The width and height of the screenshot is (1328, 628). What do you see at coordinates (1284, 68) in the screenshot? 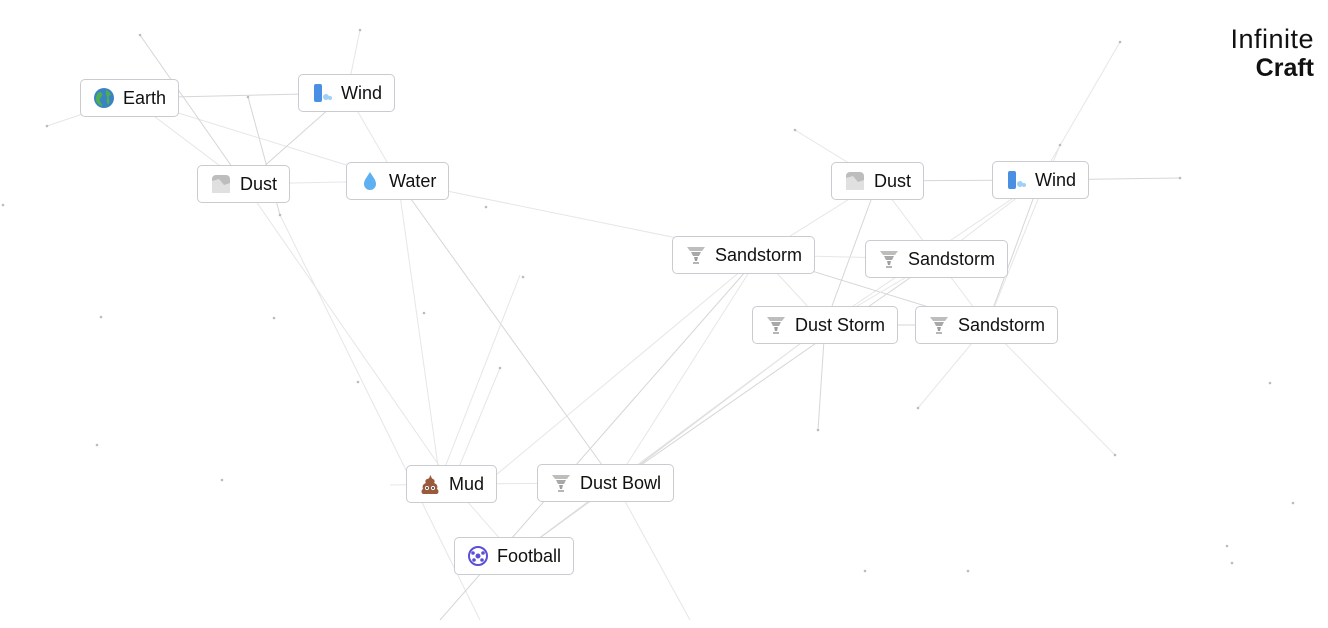
I see `logo-line-2: Craft` at bounding box center [1284, 68].